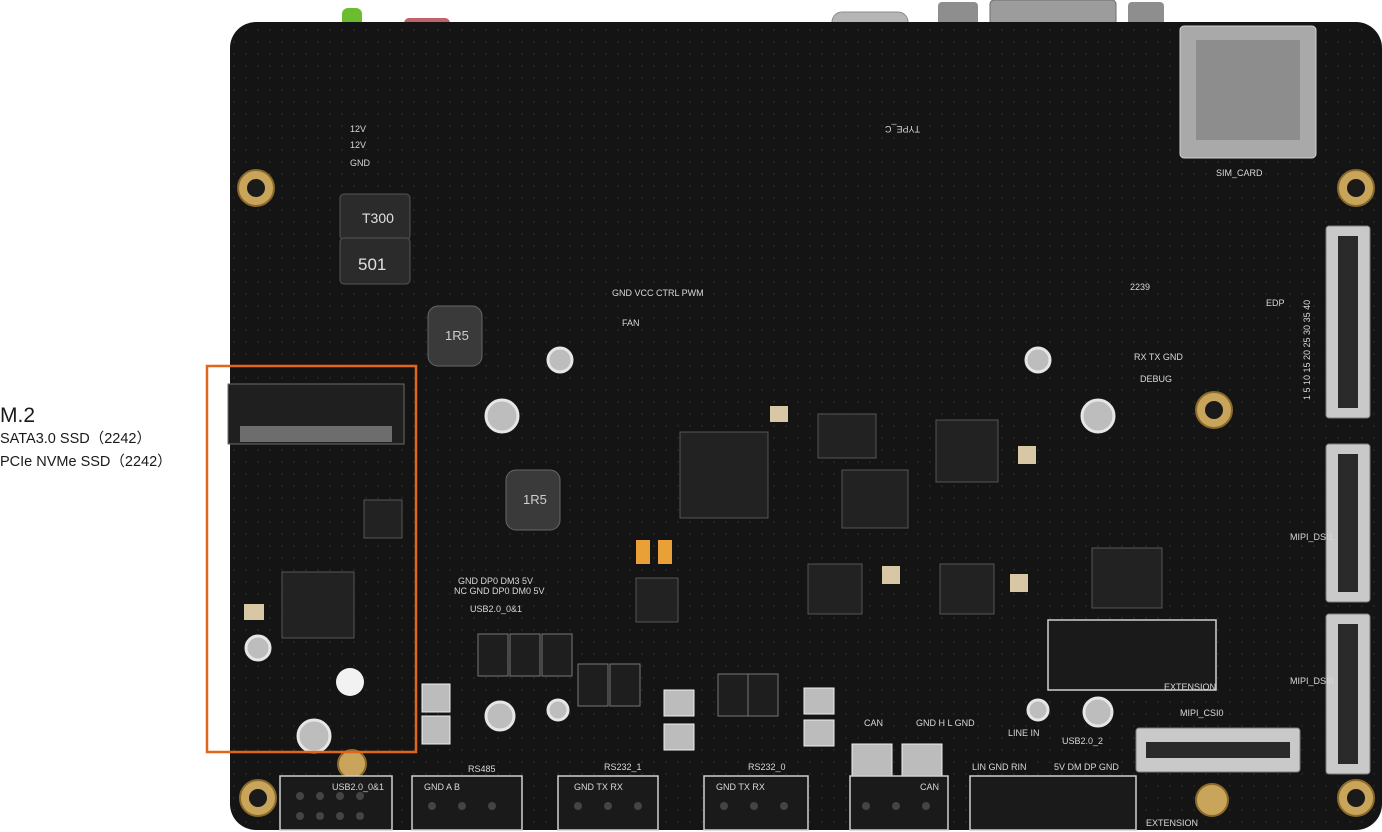 This screenshot has height=832, width=1382. I want to click on fan-pins: GND VCC CTRL PWM, so click(658, 293).